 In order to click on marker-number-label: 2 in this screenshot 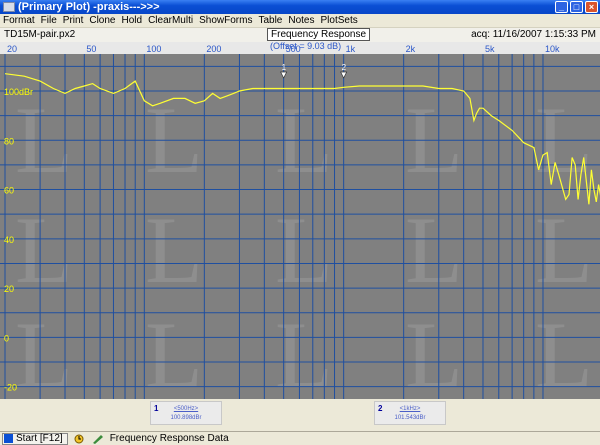, I will do `click(344, 67)`.